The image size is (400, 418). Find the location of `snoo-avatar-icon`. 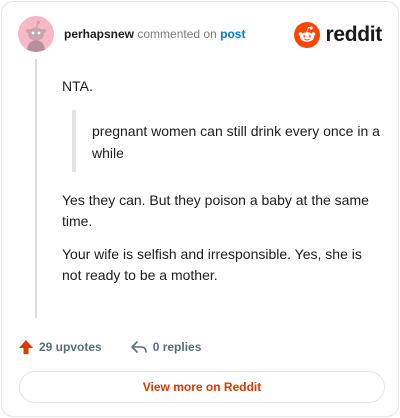

snoo-avatar-icon is located at coordinates (36, 34).